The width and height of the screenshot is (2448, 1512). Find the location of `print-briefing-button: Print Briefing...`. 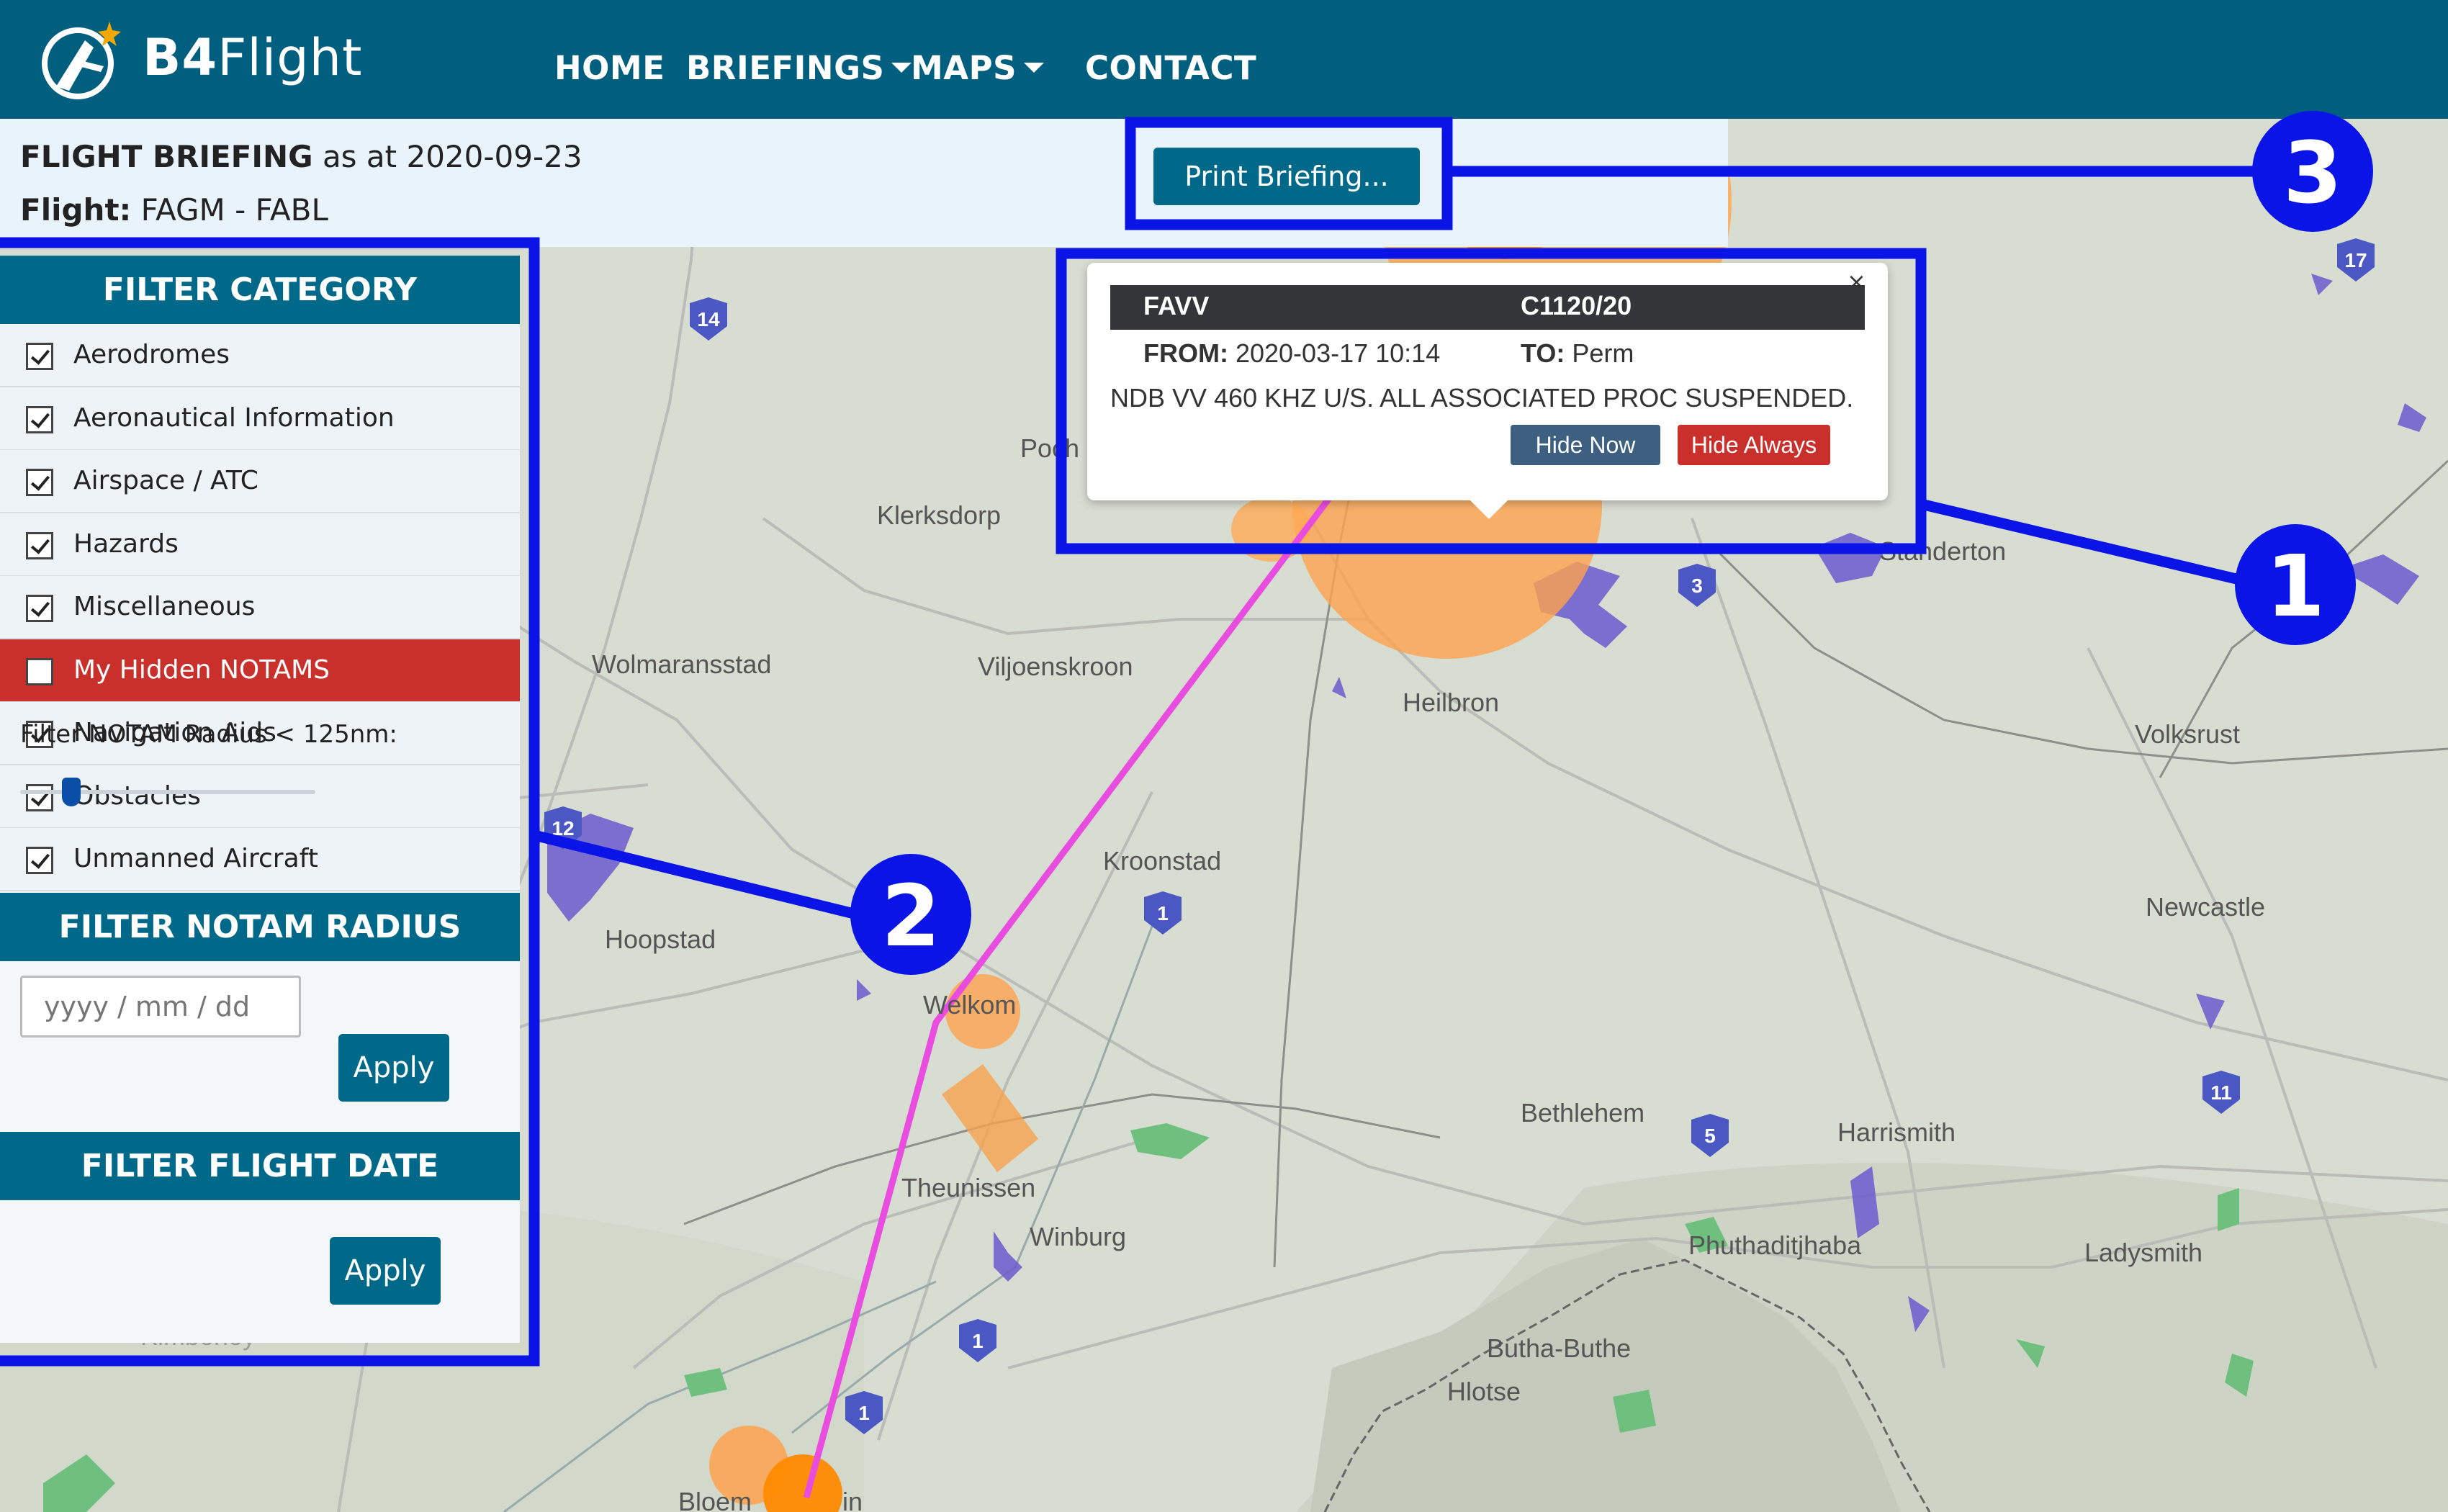

print-briefing-button: Print Briefing... is located at coordinates (1286, 176).